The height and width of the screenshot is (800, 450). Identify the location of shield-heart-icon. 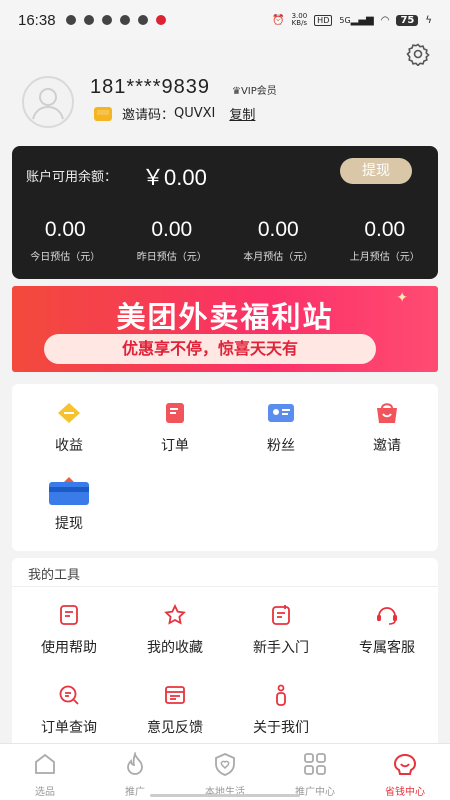
(225, 764).